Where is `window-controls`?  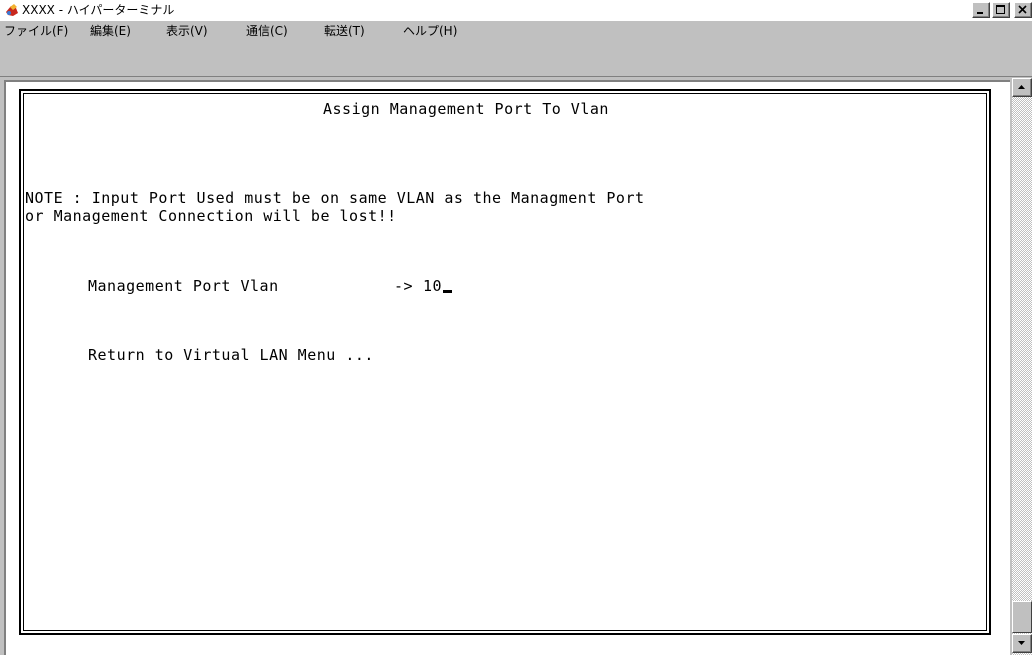 window-controls is located at coordinates (1002, 10).